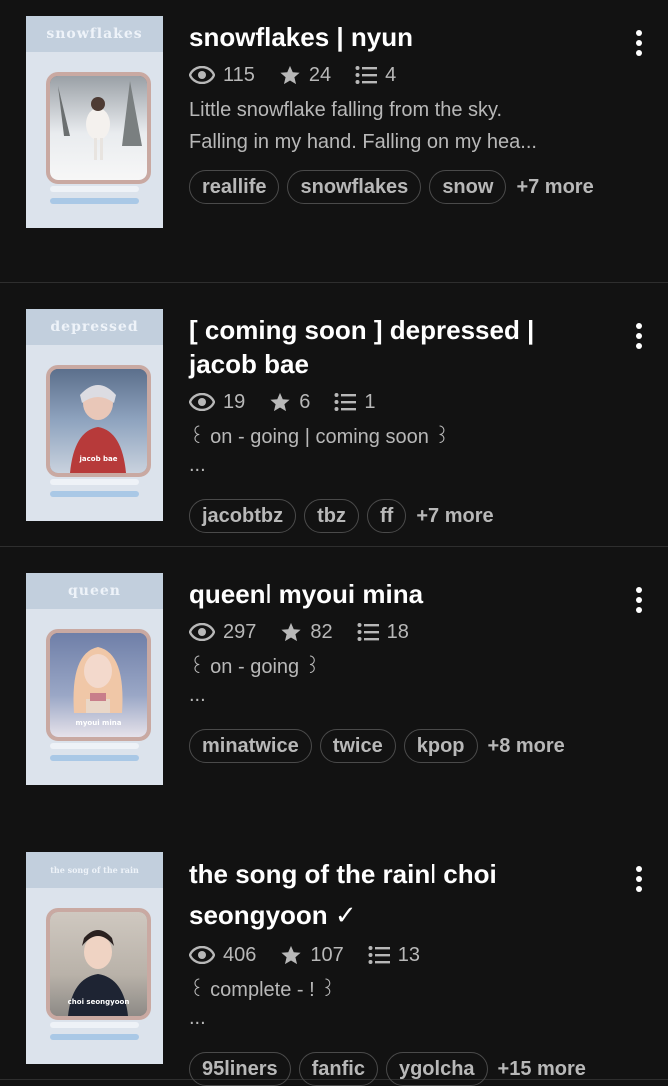 The height and width of the screenshot is (1086, 668). What do you see at coordinates (312, 955) in the screenshot?
I see `votes-stat: 107` at bounding box center [312, 955].